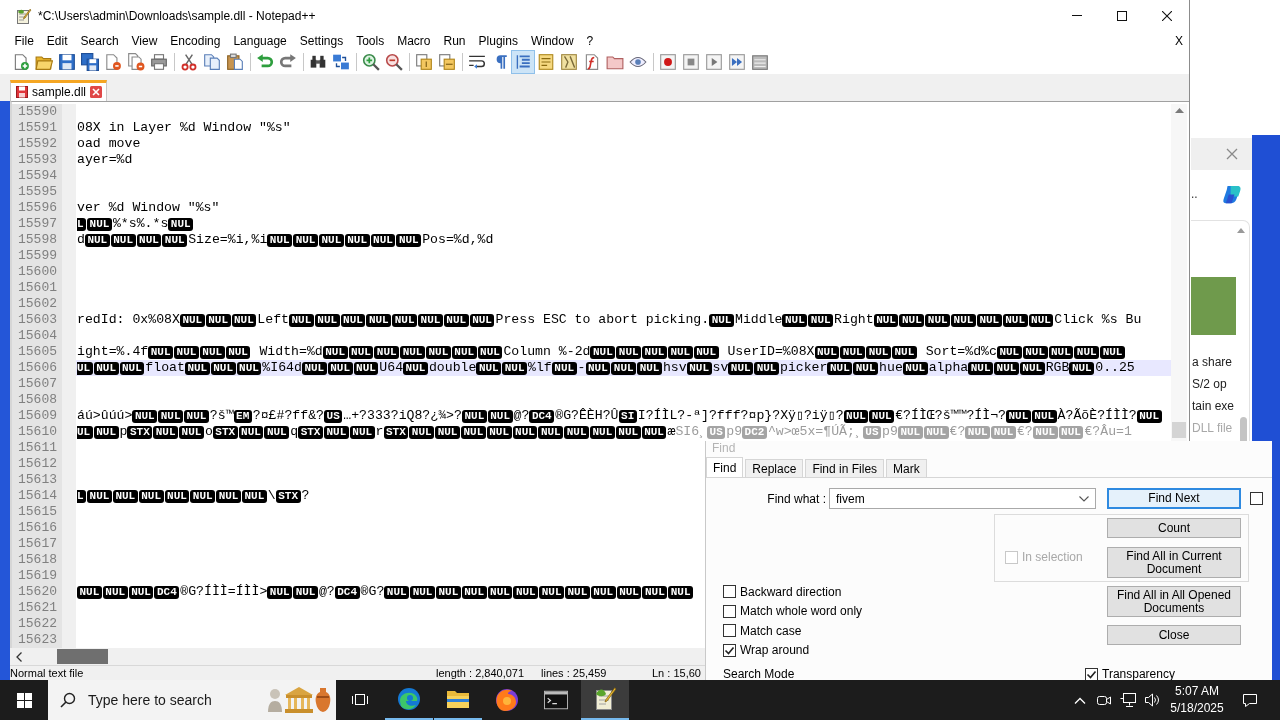 This screenshot has height=720, width=1280. Describe the element at coordinates (424, 62) in the screenshot. I see `sync-vertical-icon` at that location.